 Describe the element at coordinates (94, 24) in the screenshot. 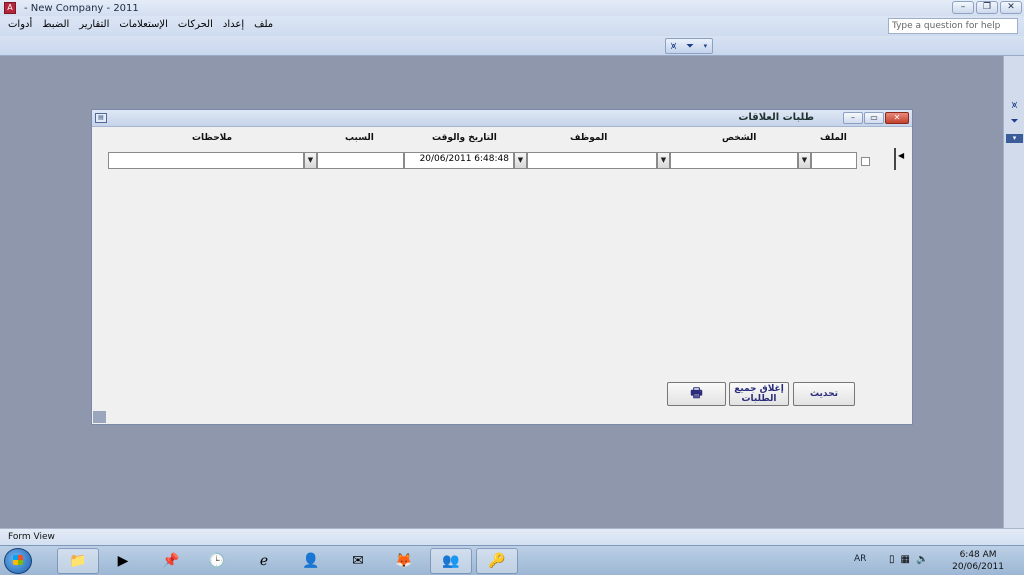

I see `menu-item-reports: التقارير` at that location.